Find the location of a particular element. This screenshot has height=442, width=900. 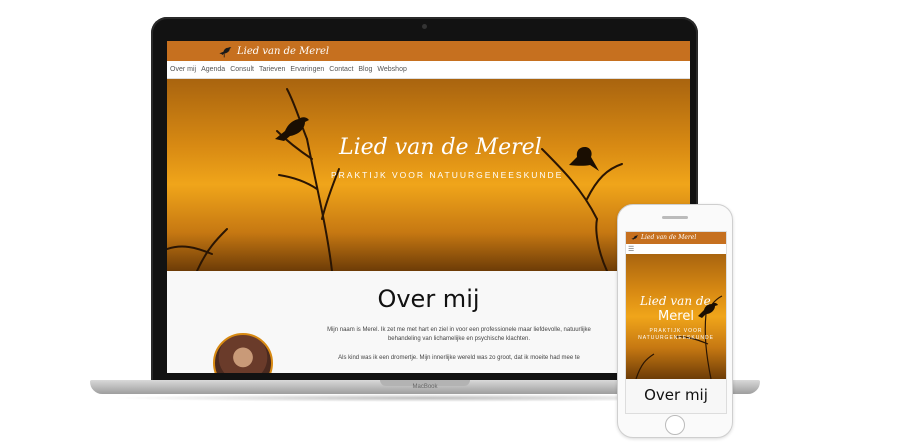

phone-hero-title-line1: Lied van de is located at coordinates (675, 301).